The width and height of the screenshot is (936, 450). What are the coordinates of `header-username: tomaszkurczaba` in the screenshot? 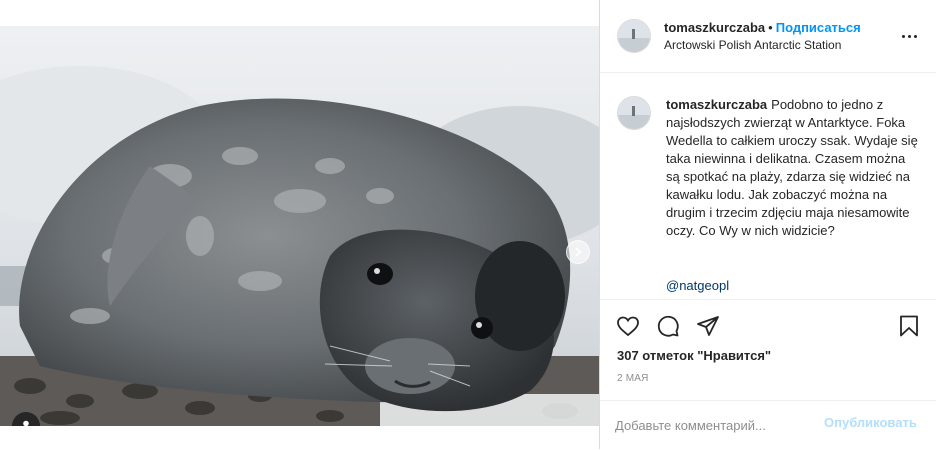 It's located at (714, 27).